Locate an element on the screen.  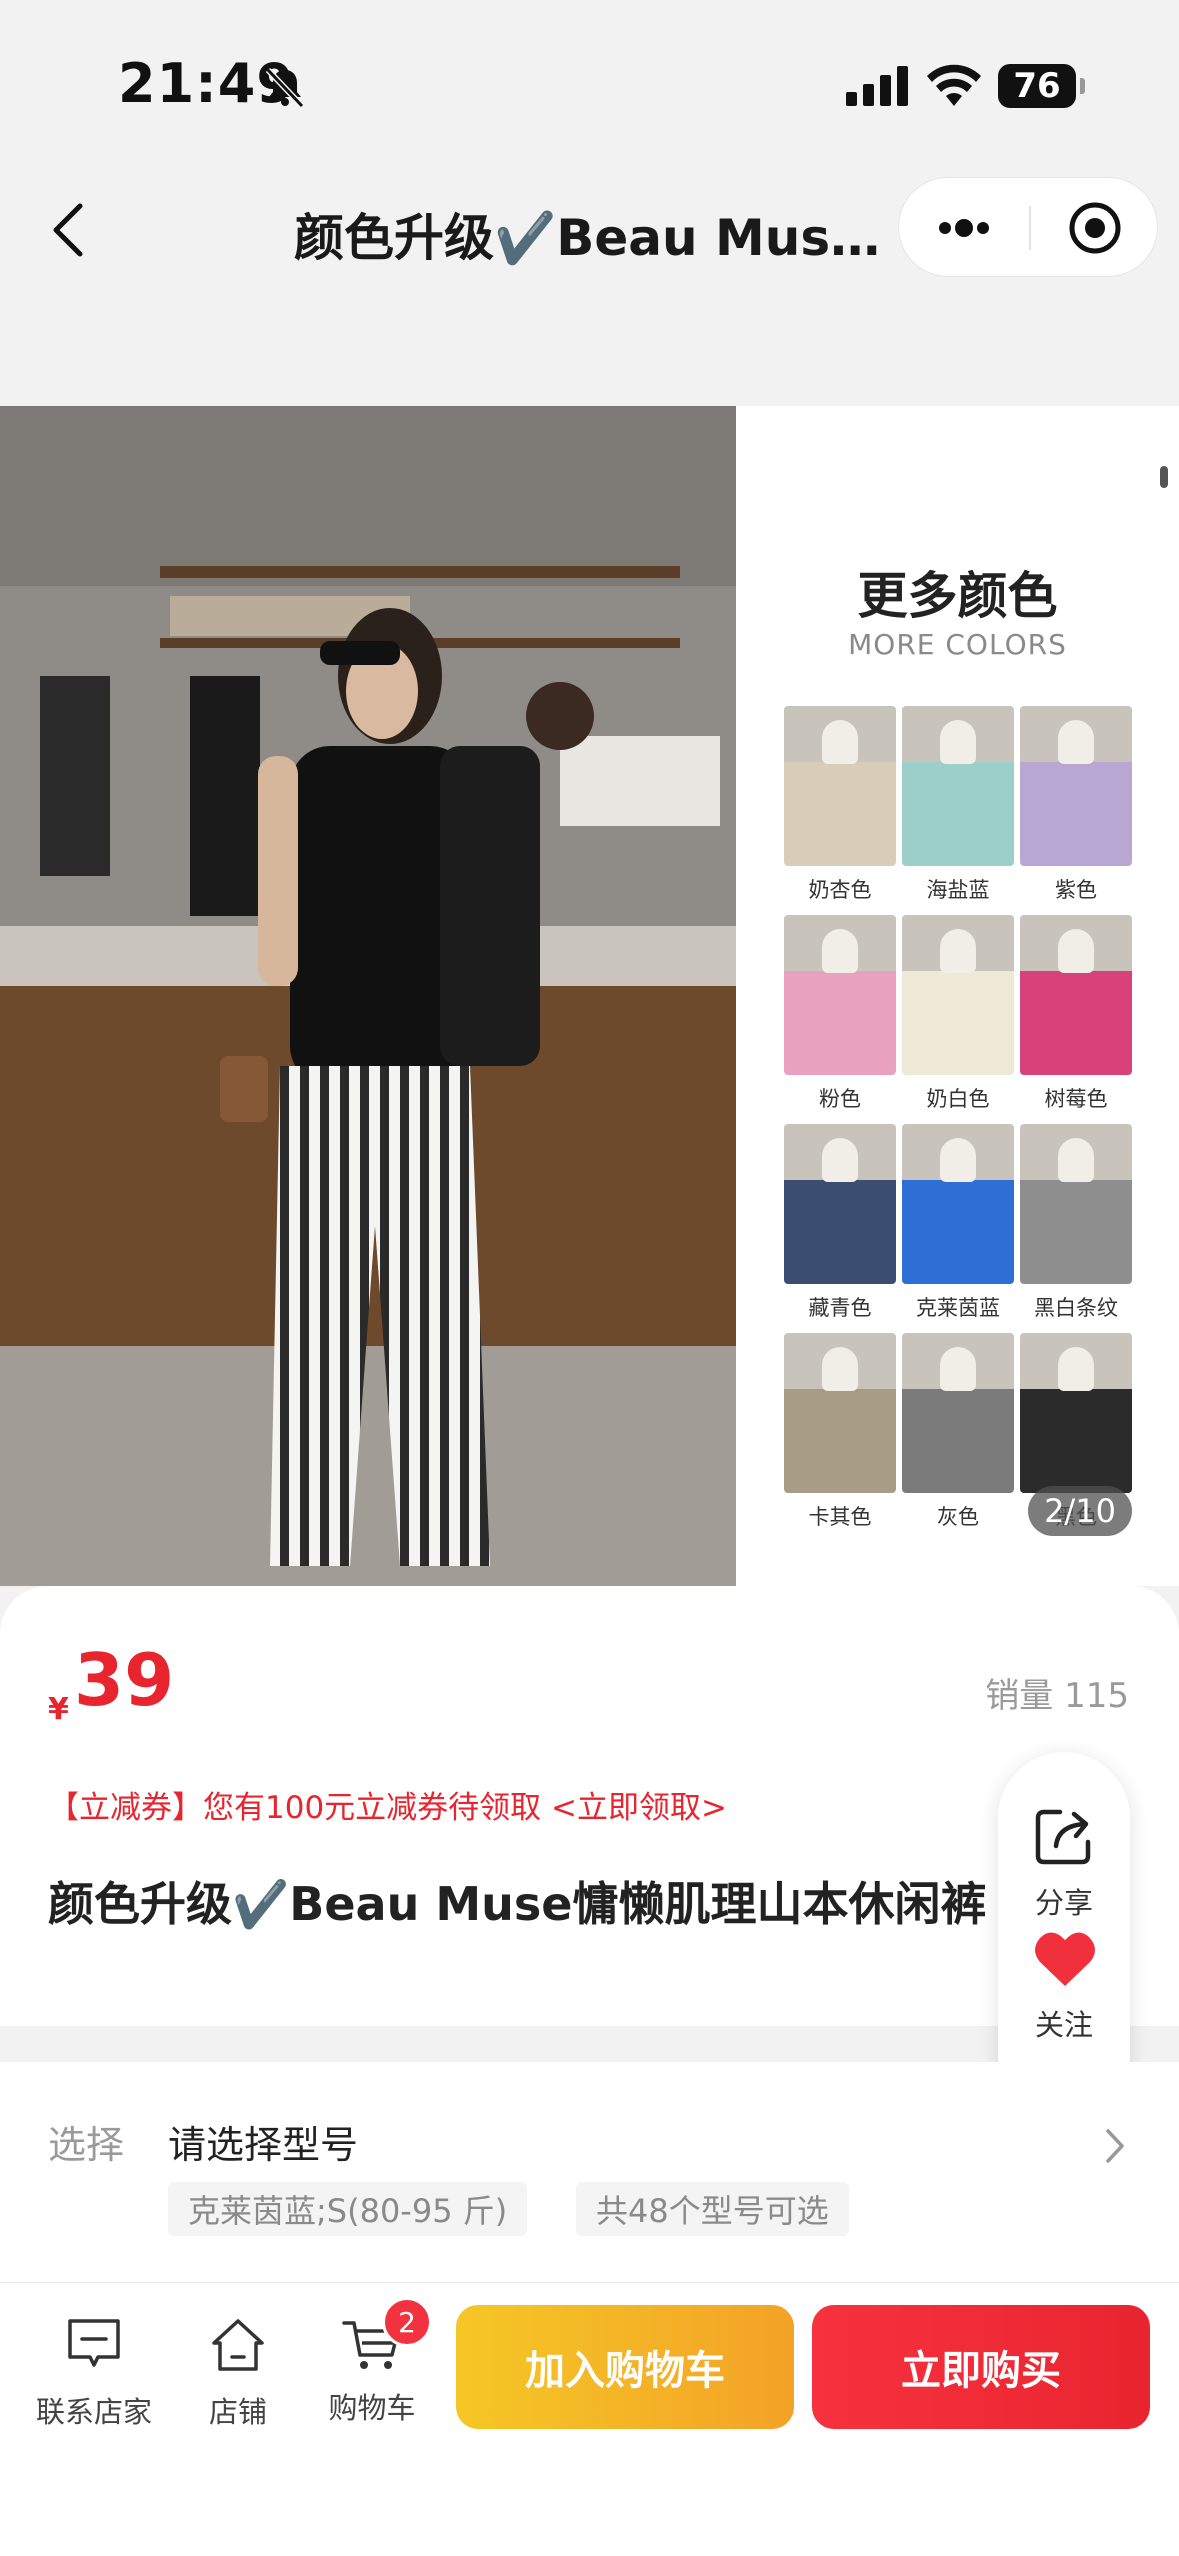
gallery-page-indicator: 2/10 is located at coordinates (1080, 1511).